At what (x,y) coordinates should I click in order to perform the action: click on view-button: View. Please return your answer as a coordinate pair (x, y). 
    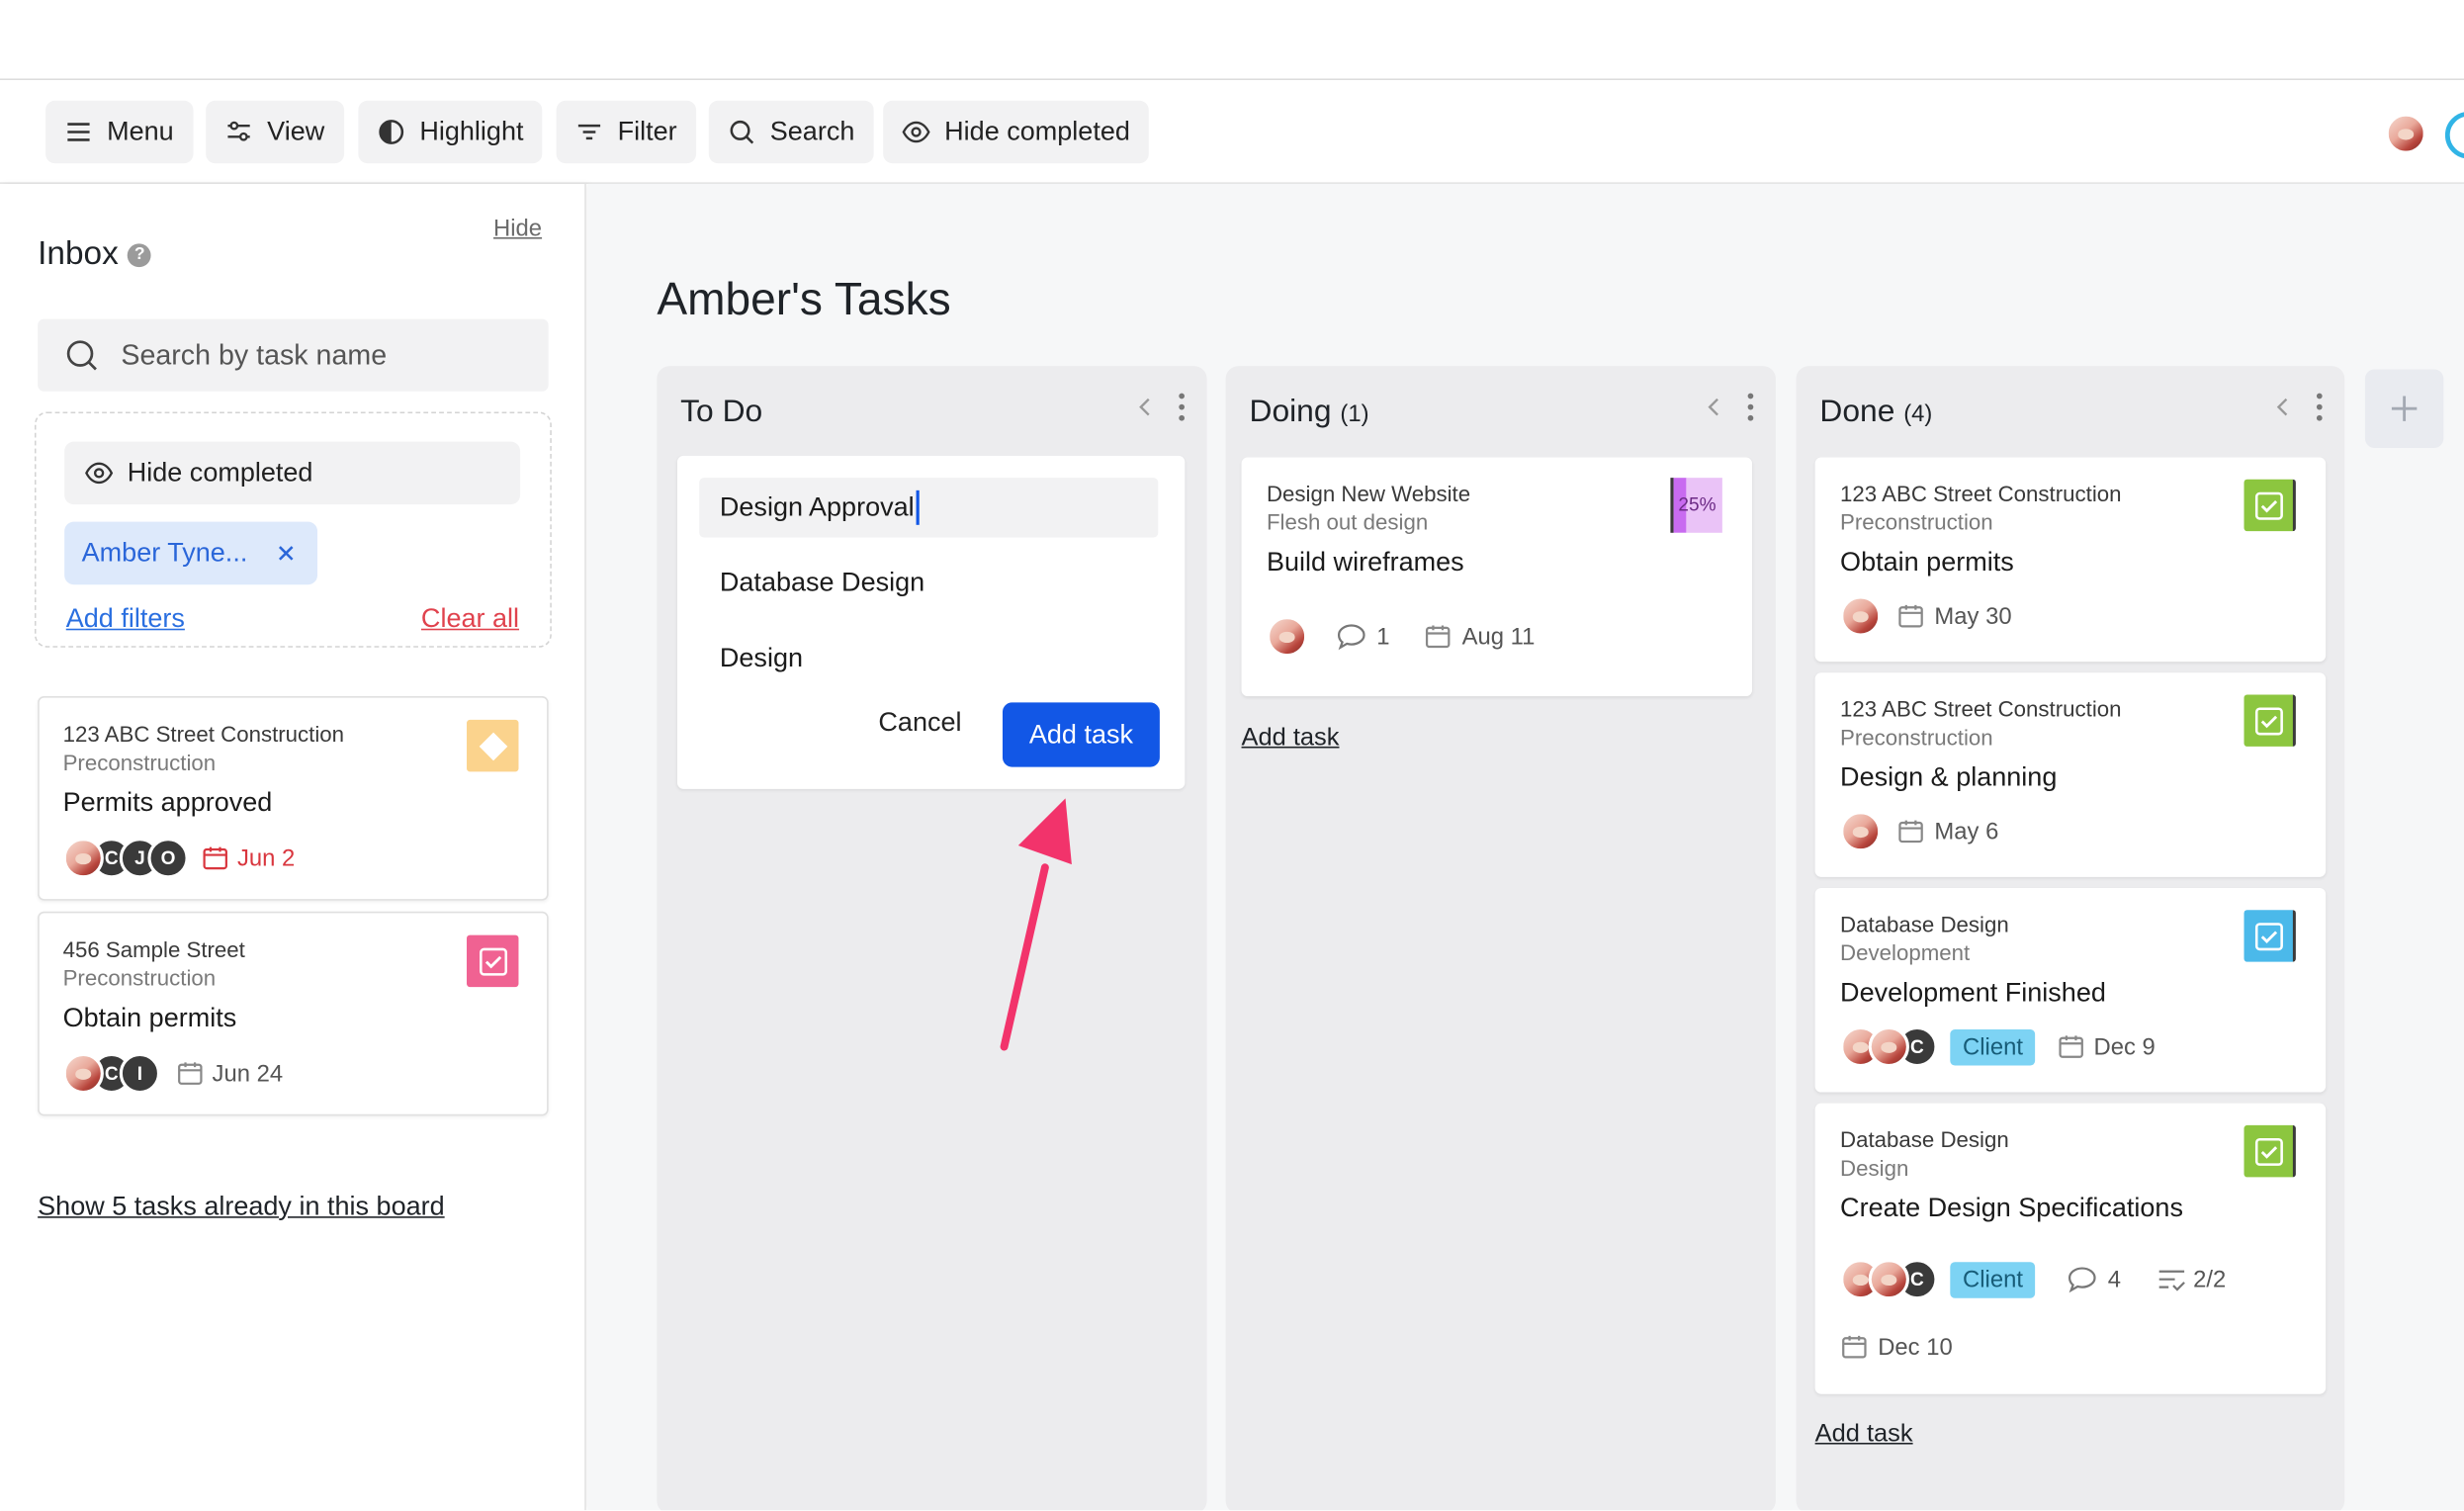
    Looking at the image, I should click on (275, 132).